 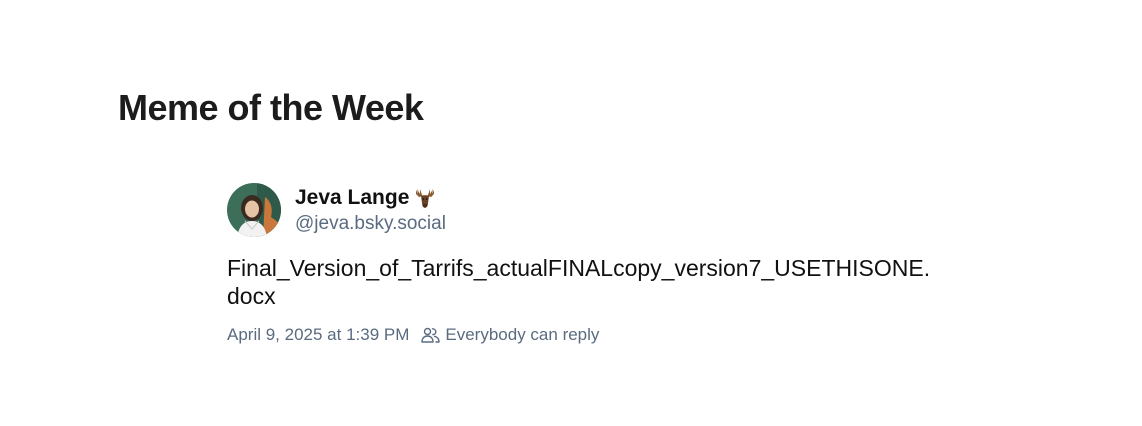 I want to click on moose-emoji-icon, so click(x=425, y=198).